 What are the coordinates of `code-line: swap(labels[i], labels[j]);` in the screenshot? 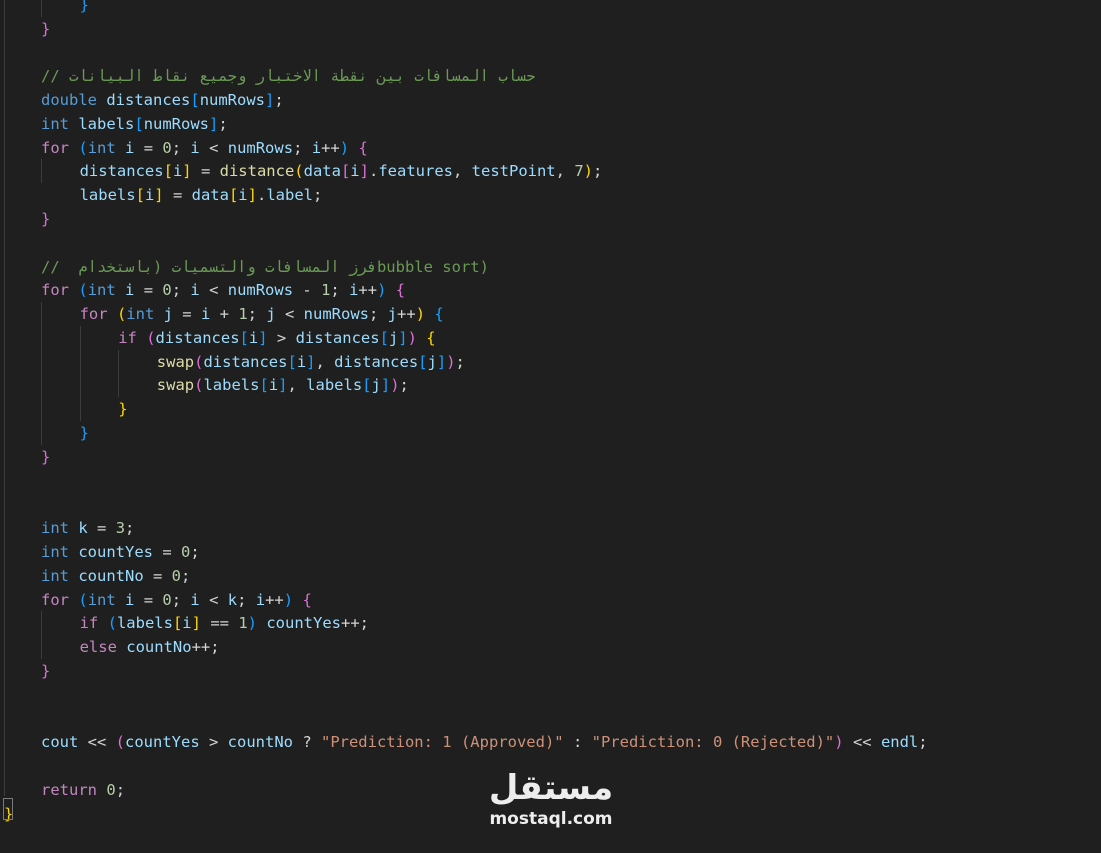 It's located at (283, 385).